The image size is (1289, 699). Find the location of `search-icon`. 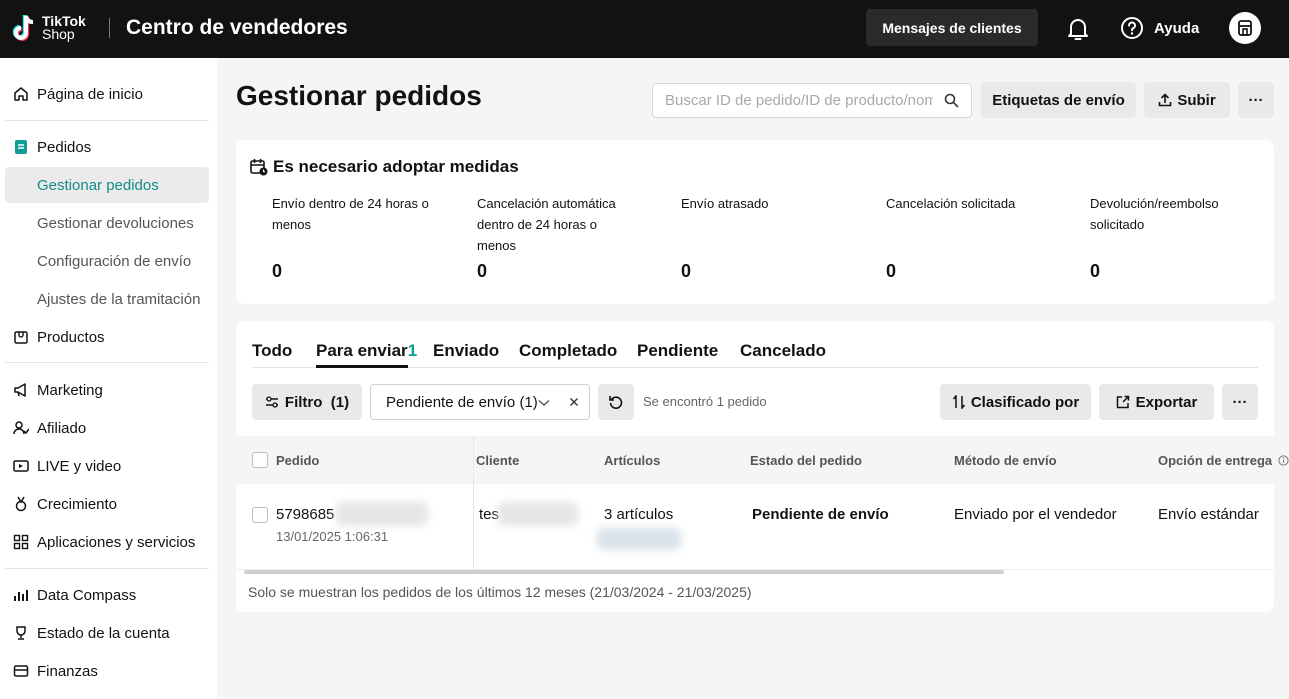

search-icon is located at coordinates (951, 100).